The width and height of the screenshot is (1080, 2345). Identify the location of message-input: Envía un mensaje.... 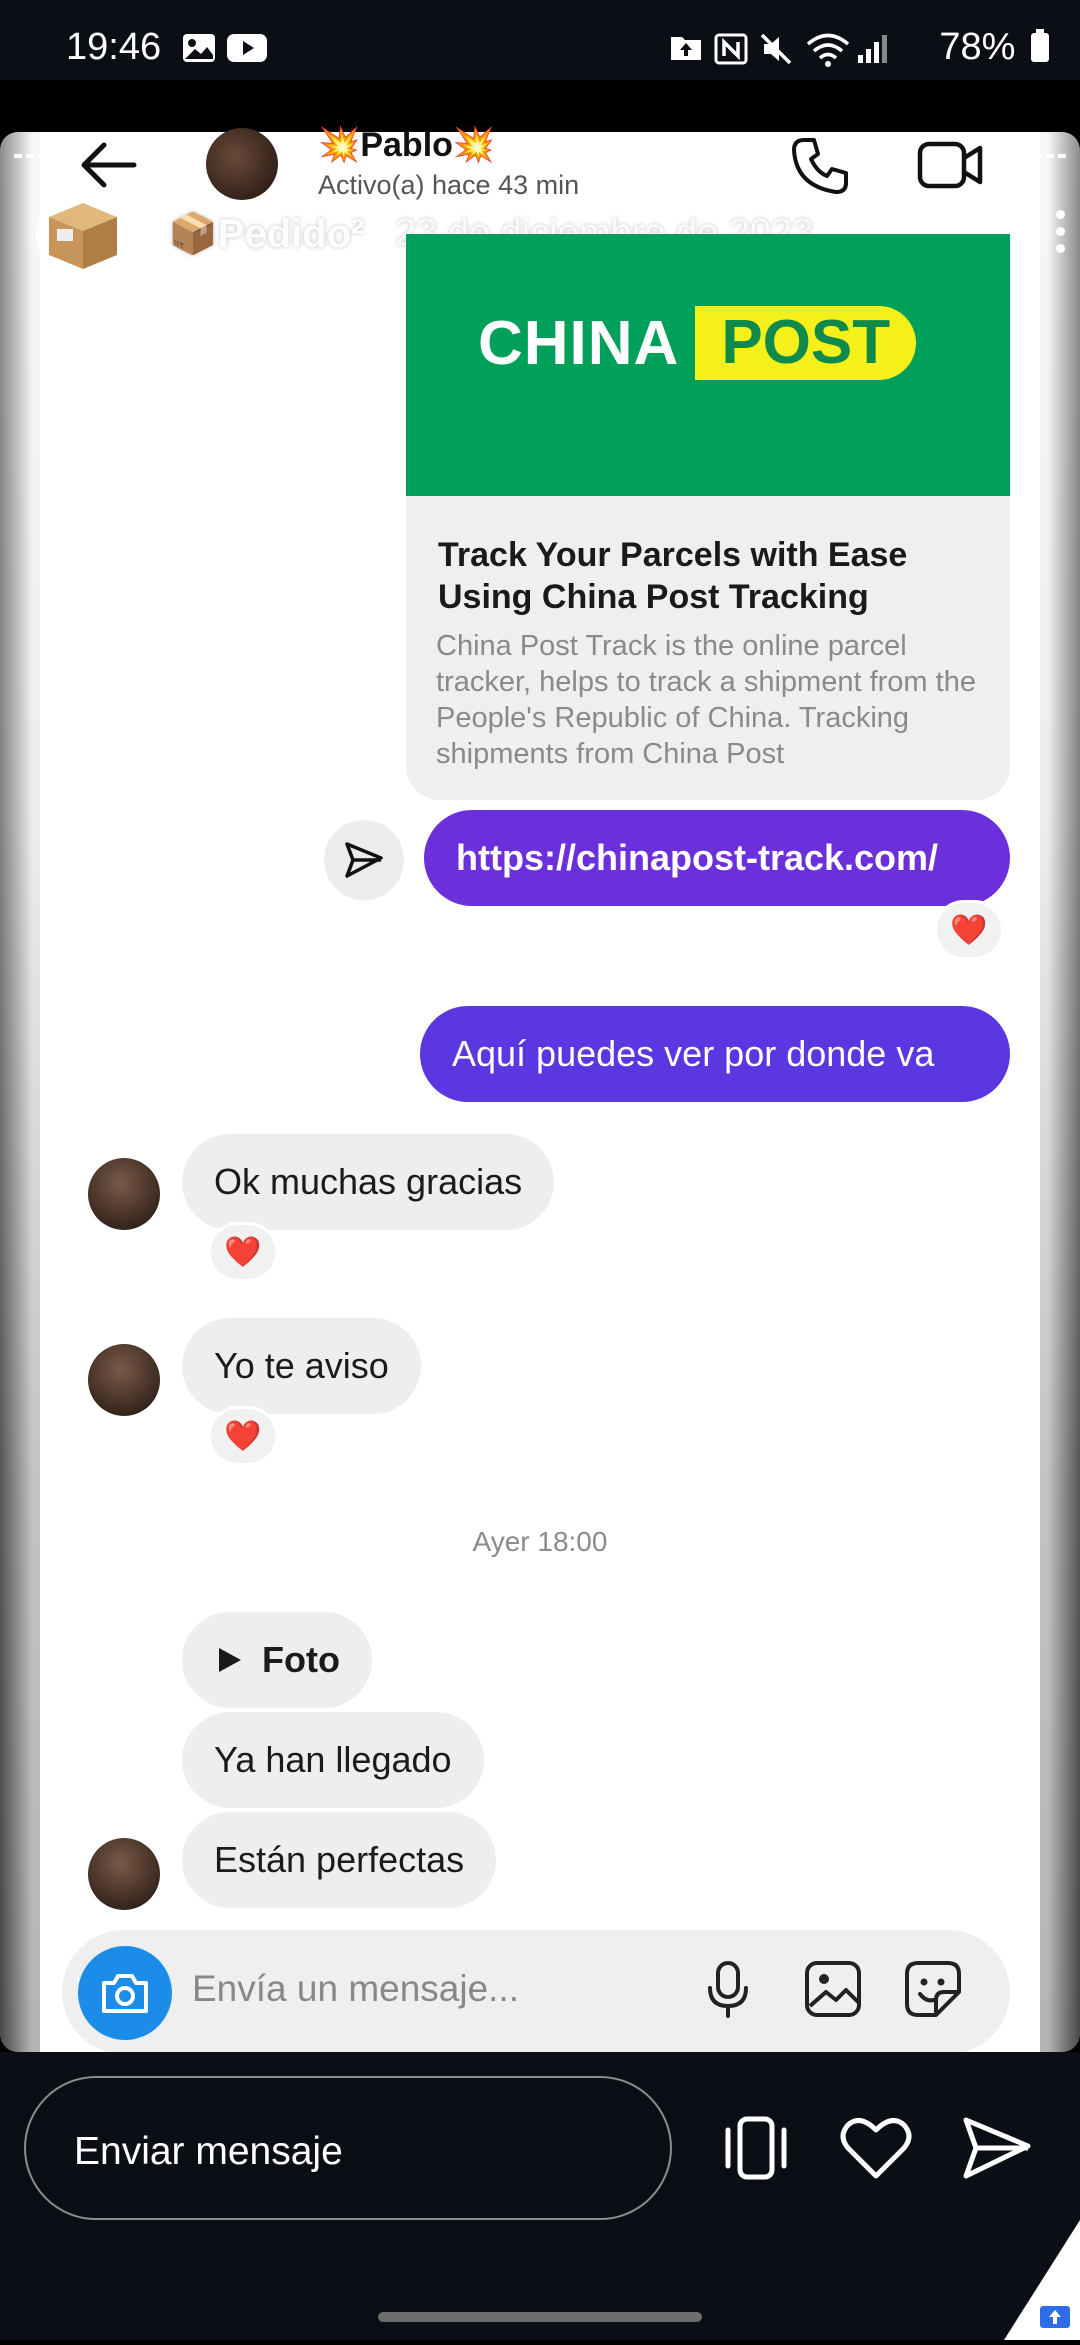
(355, 1989).